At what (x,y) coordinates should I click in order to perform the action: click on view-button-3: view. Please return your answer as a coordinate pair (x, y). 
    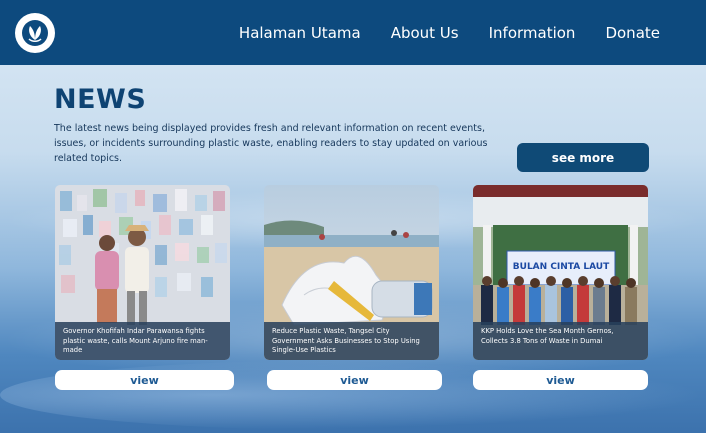
    Looking at the image, I should click on (560, 380).